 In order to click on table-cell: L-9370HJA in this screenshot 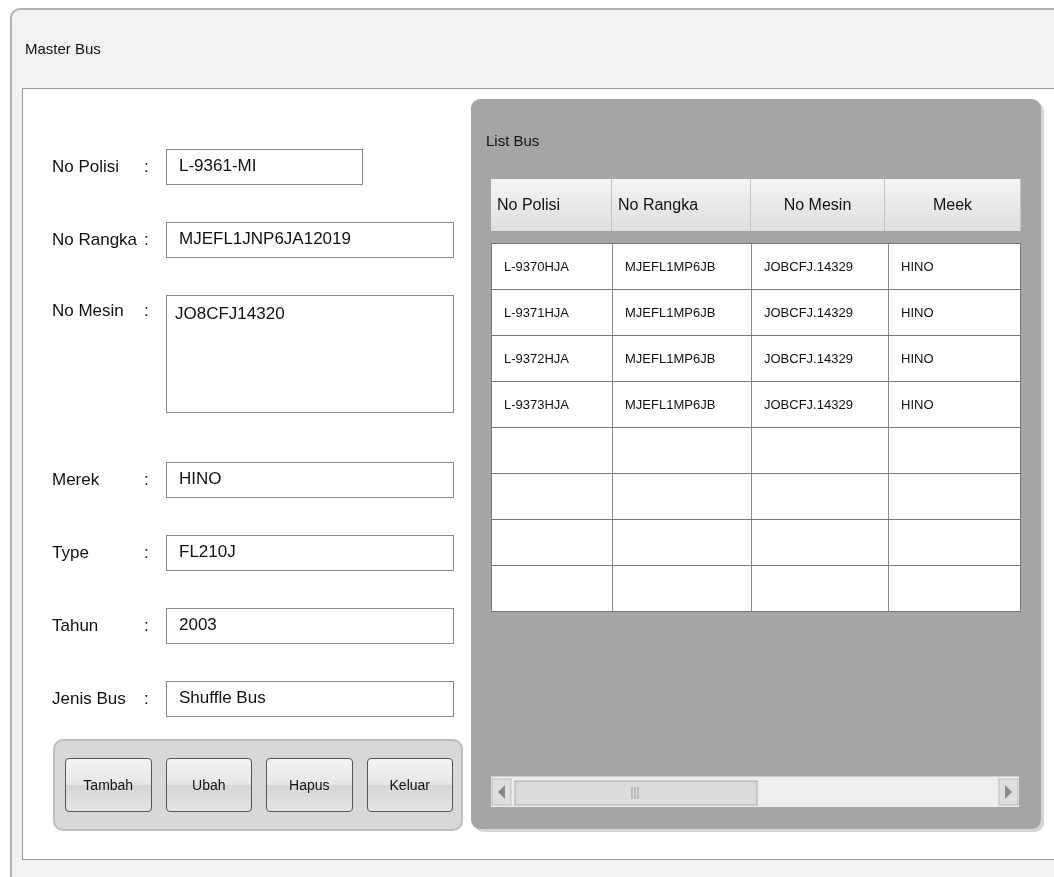, I will do `click(552, 266)`.